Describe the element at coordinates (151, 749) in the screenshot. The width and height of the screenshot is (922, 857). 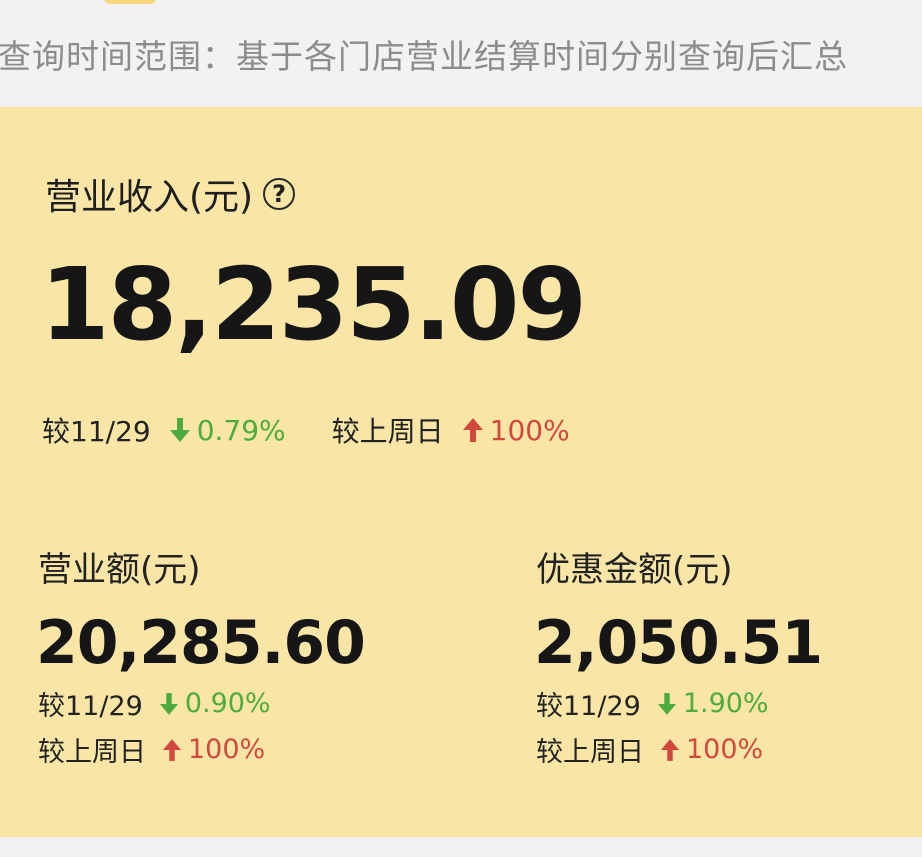
I see `turnover-vs-week: 较上周日 100%` at that location.